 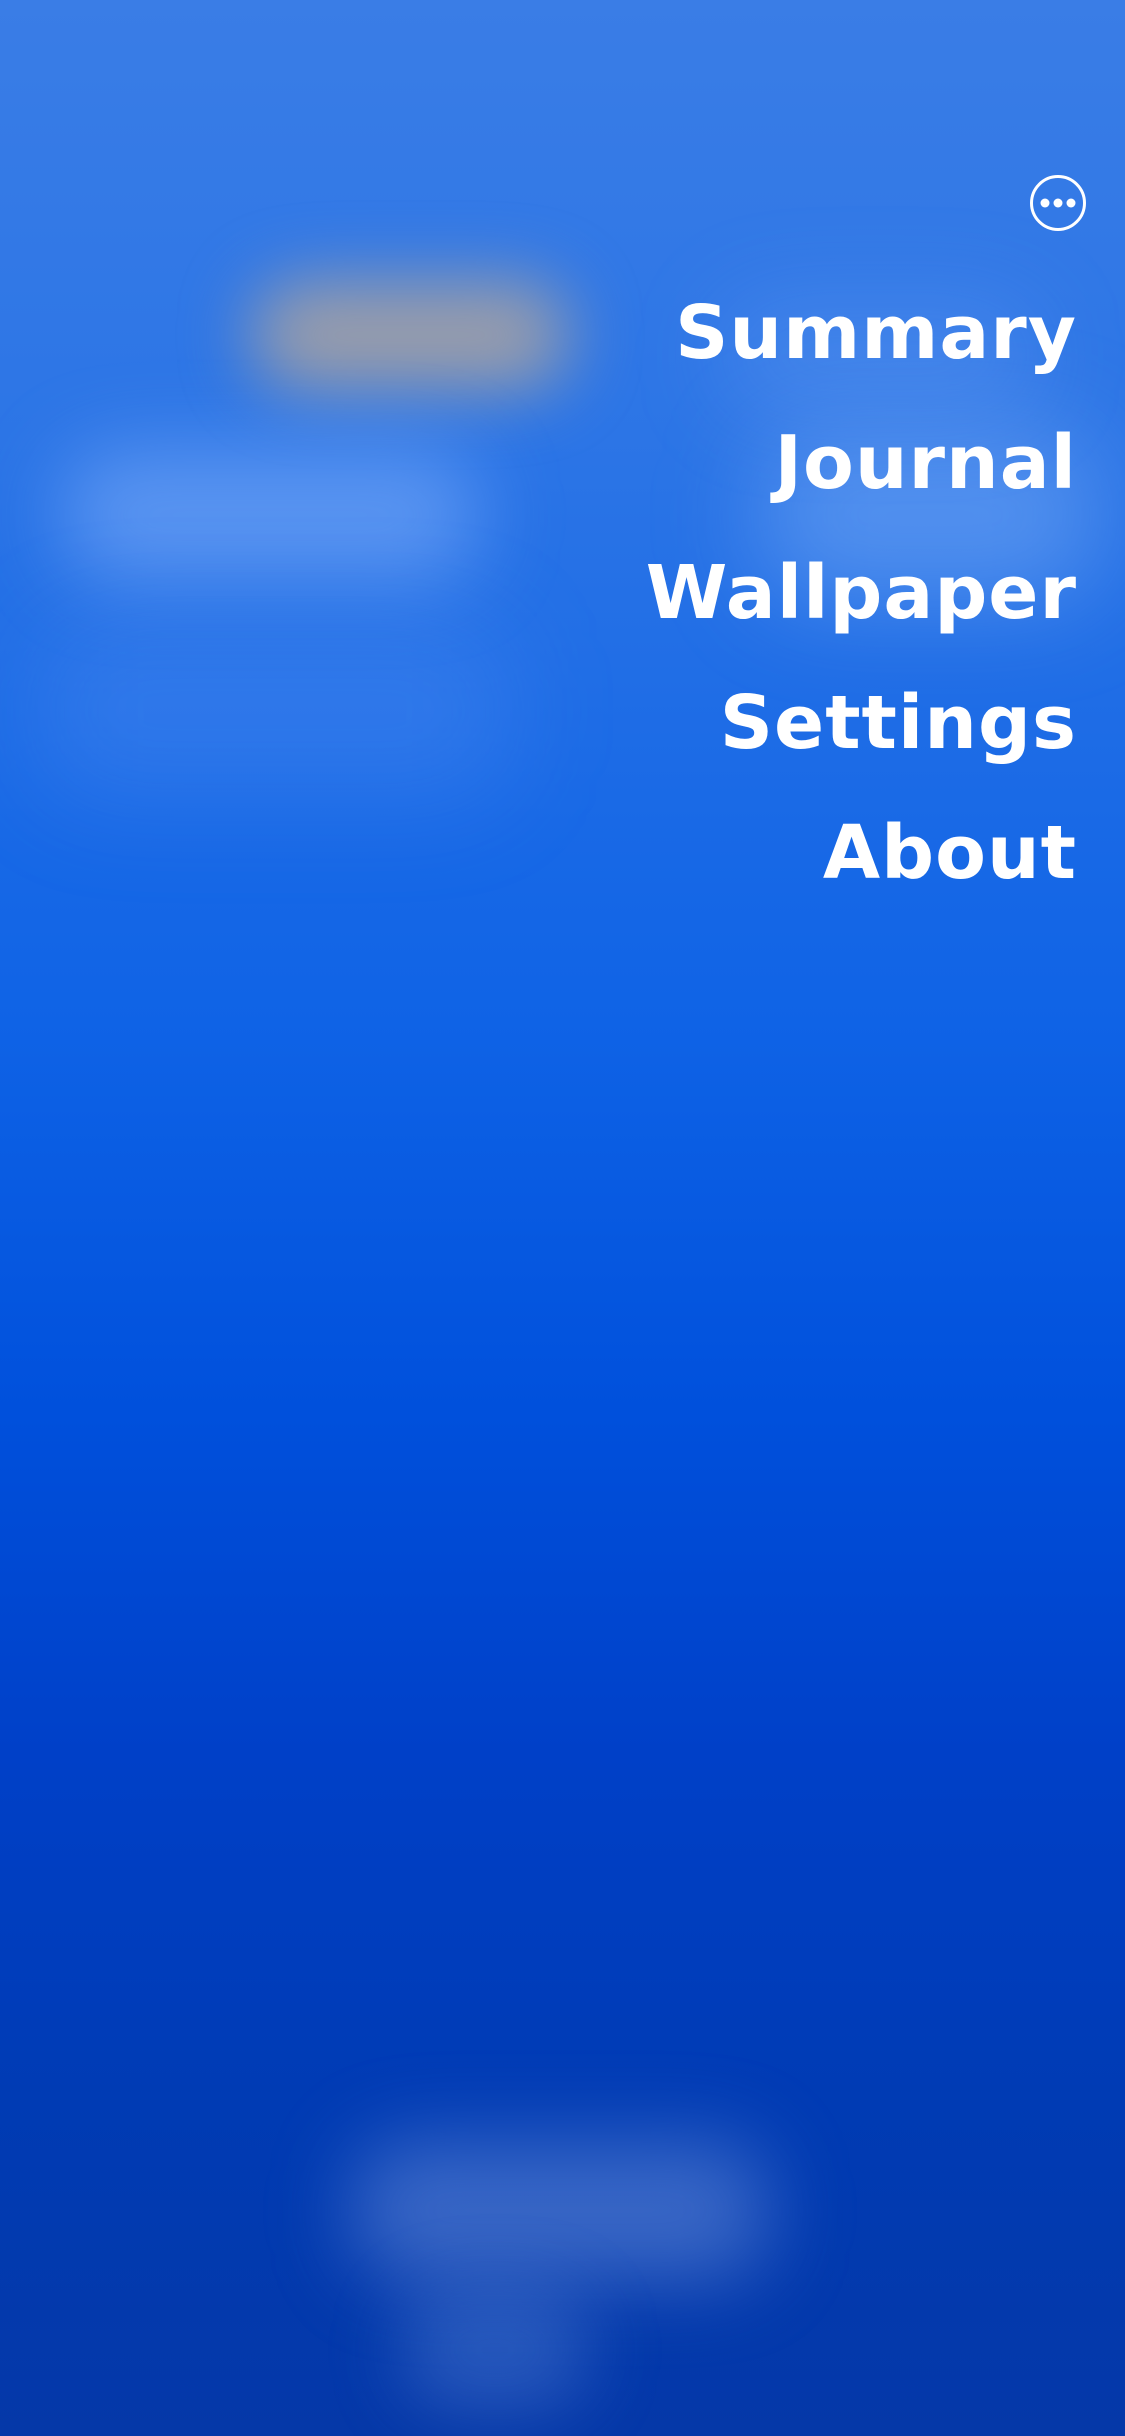 What do you see at coordinates (861, 723) in the screenshot?
I see `menu-item-settings: Settings` at bounding box center [861, 723].